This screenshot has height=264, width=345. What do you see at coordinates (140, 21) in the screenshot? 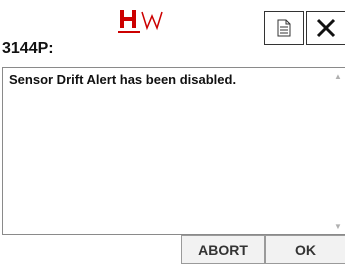
I see `logo-icon` at bounding box center [140, 21].